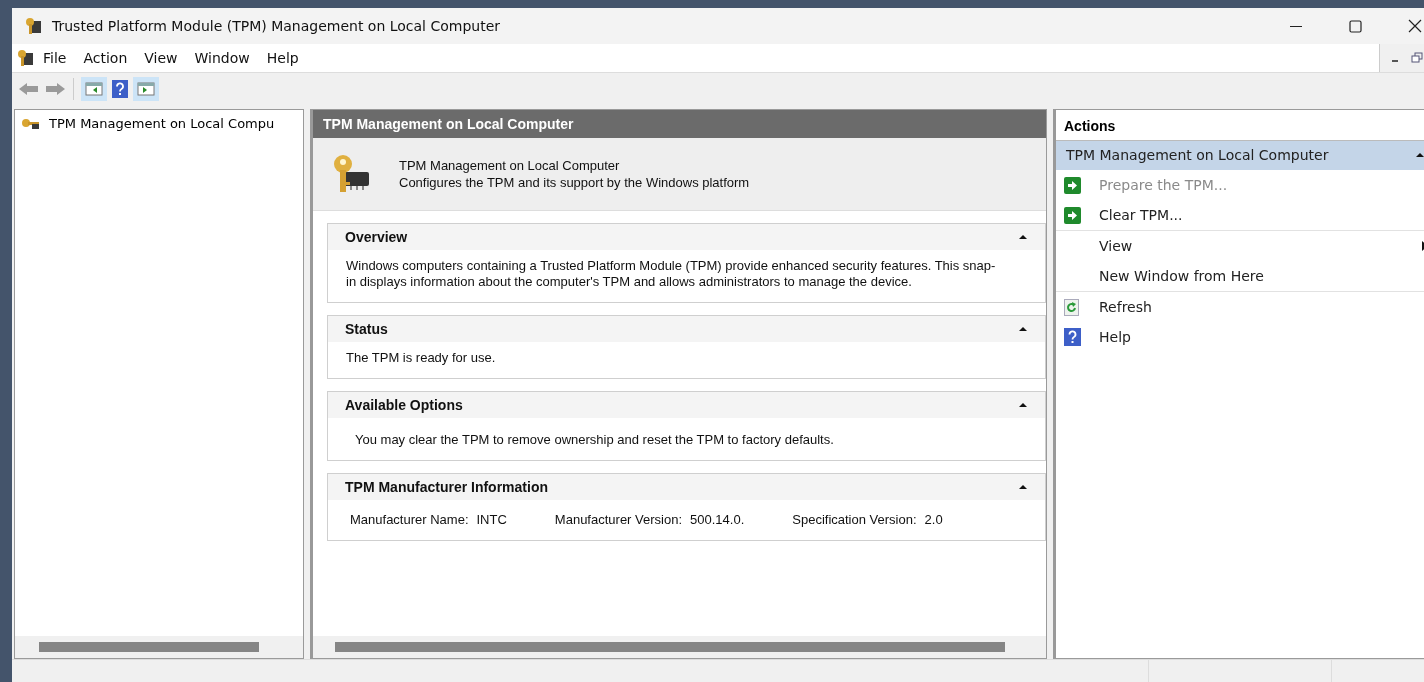  Describe the element at coordinates (421, 358) in the screenshot. I see `section-text: The TPM is ready for use.` at that location.